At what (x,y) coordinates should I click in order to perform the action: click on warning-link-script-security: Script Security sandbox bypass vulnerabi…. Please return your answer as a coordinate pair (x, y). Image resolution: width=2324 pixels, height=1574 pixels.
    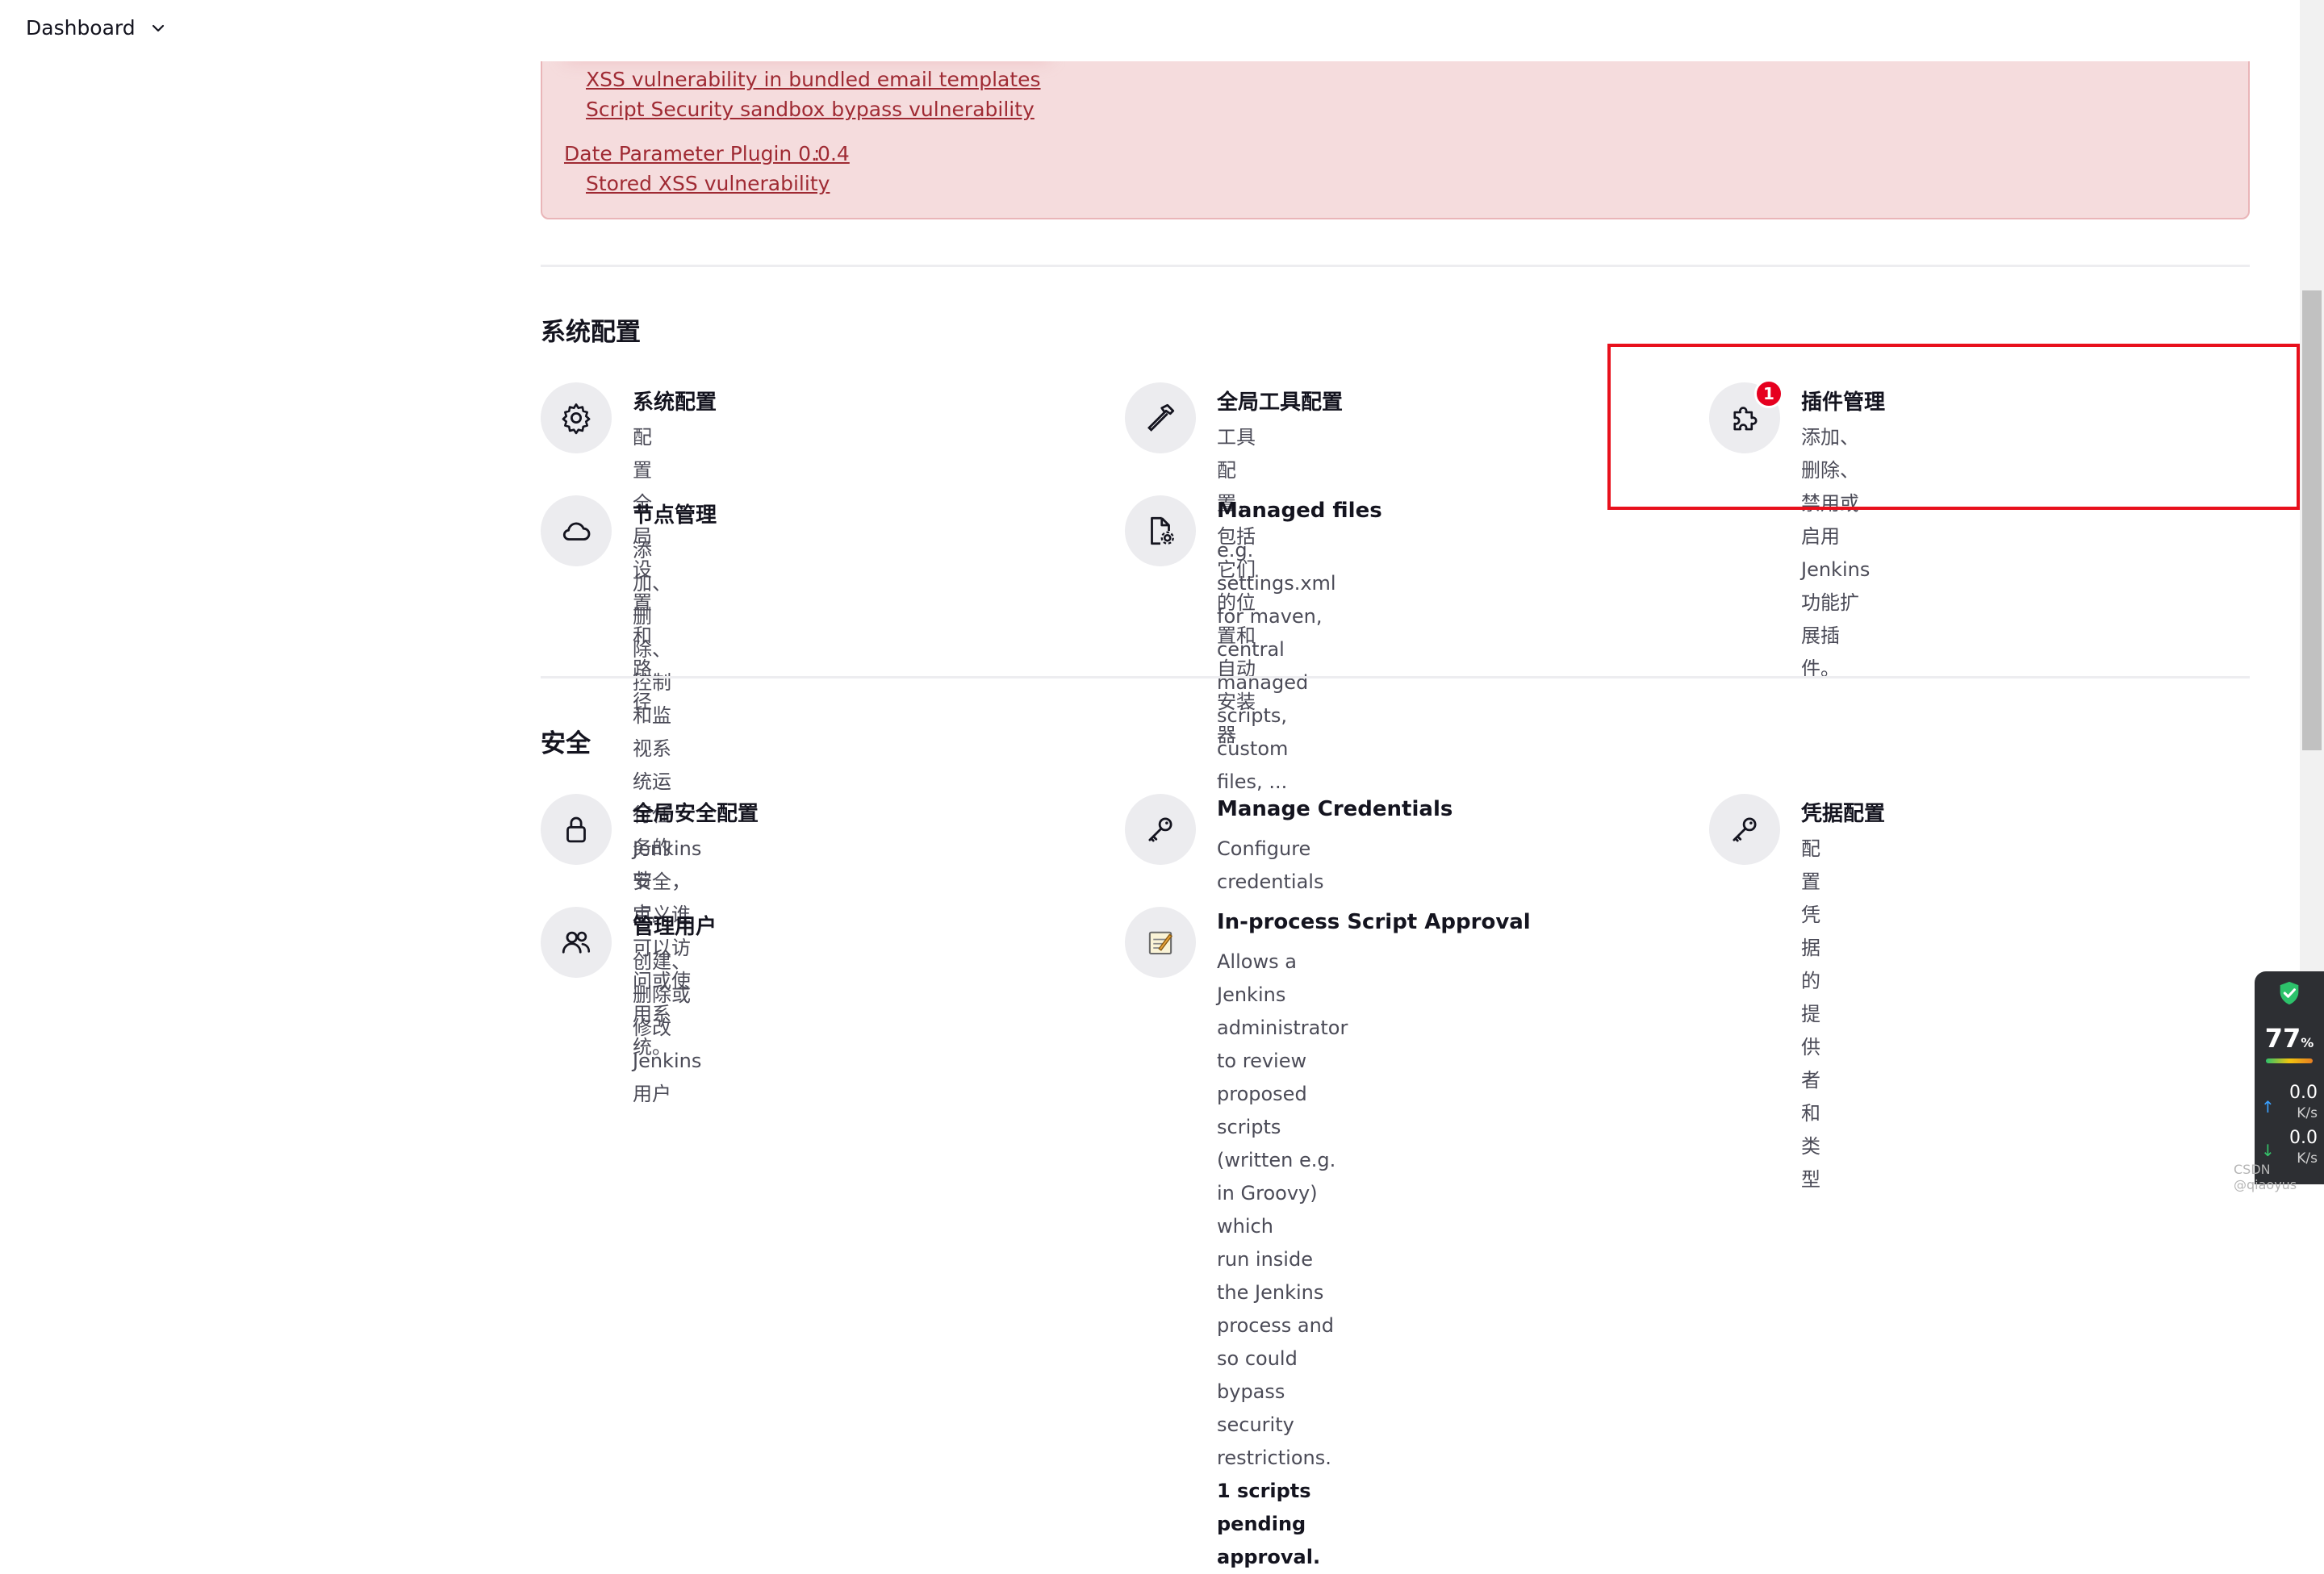
    Looking at the image, I should click on (810, 109).